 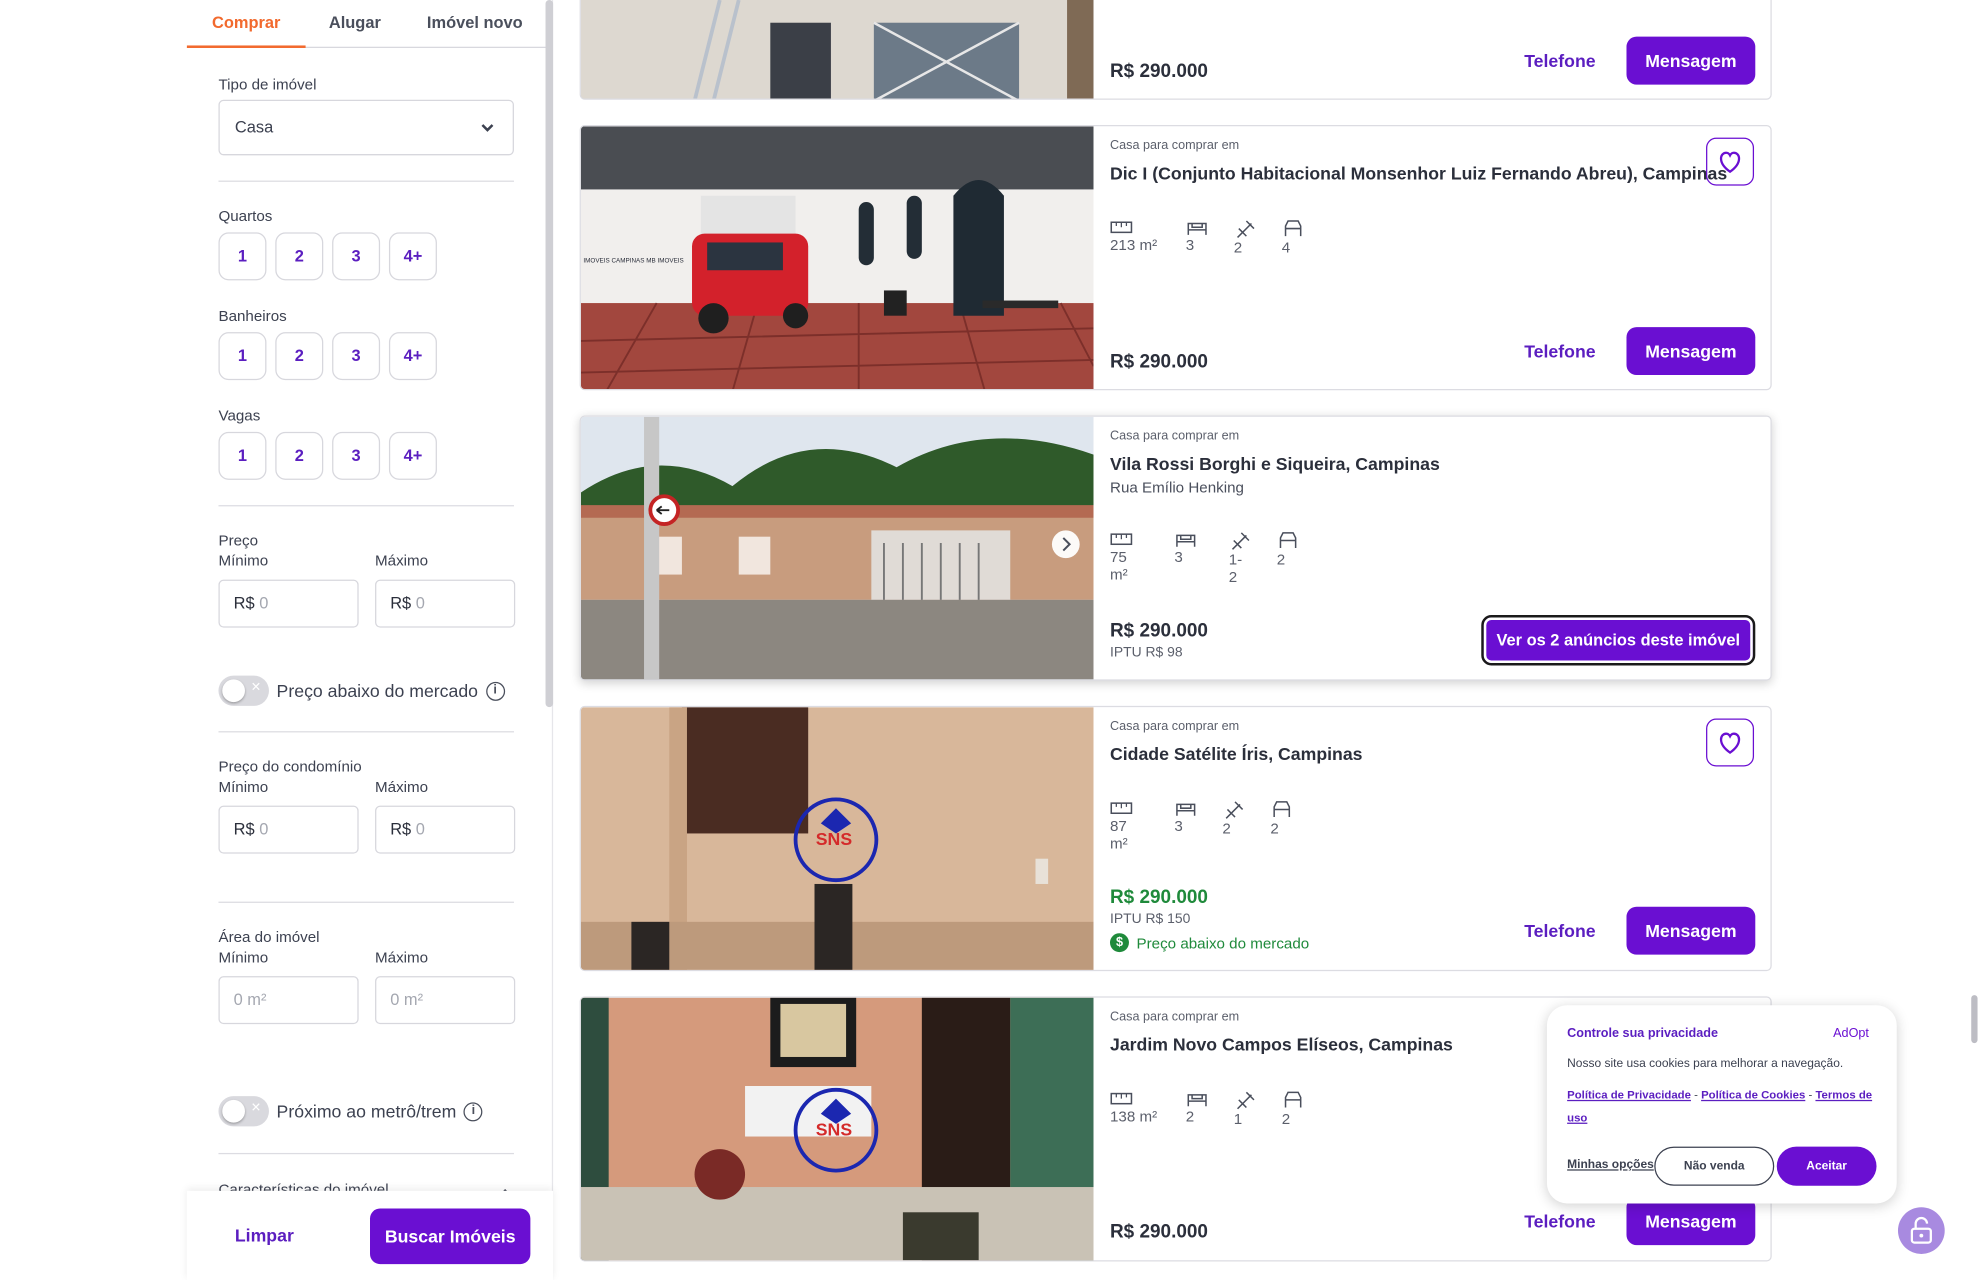 What do you see at coordinates (356, 356) in the screenshot?
I see `bathrooms-chip: 3` at bounding box center [356, 356].